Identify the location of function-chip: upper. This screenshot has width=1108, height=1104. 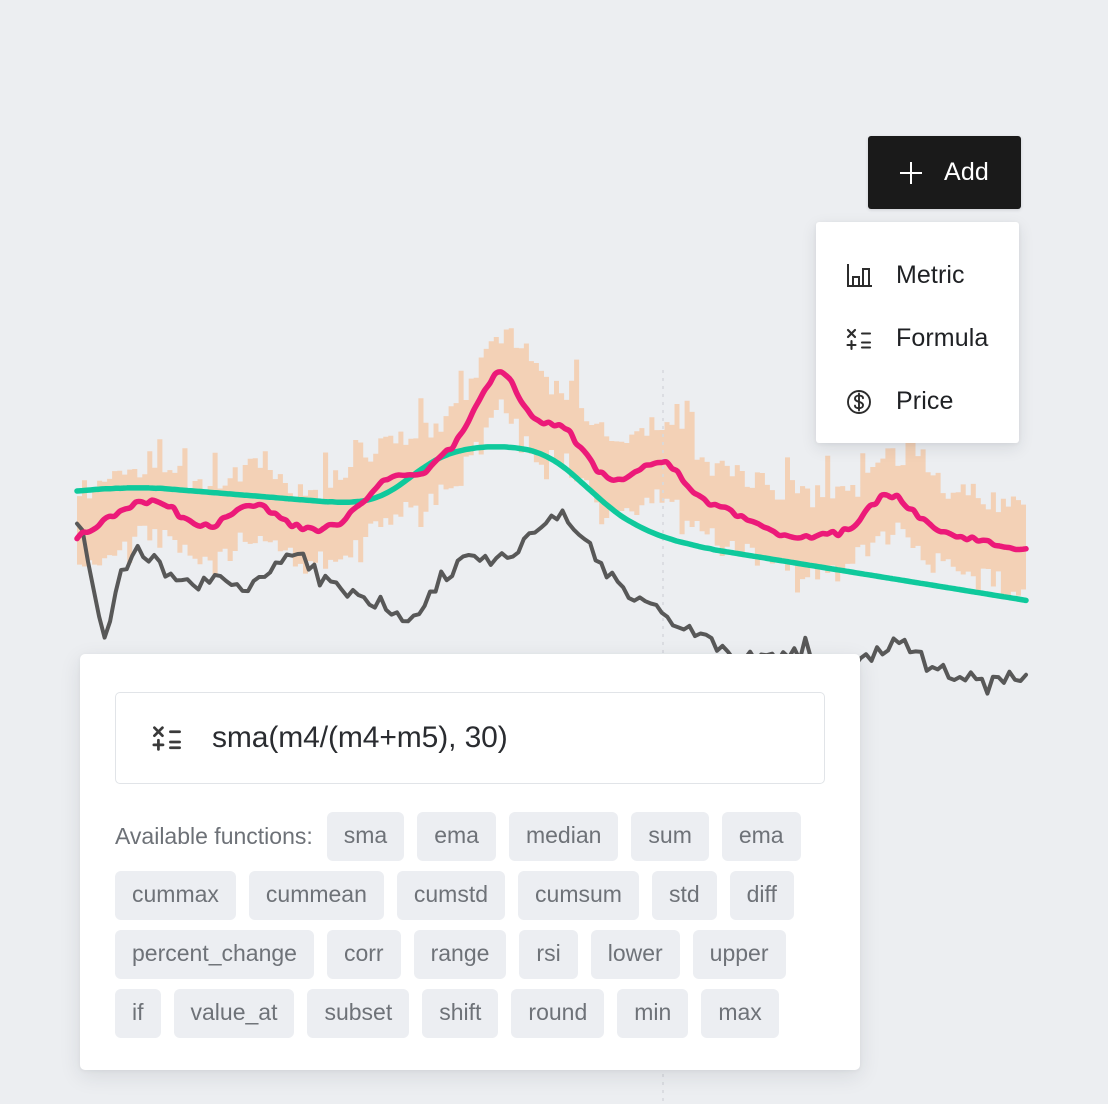
(739, 954).